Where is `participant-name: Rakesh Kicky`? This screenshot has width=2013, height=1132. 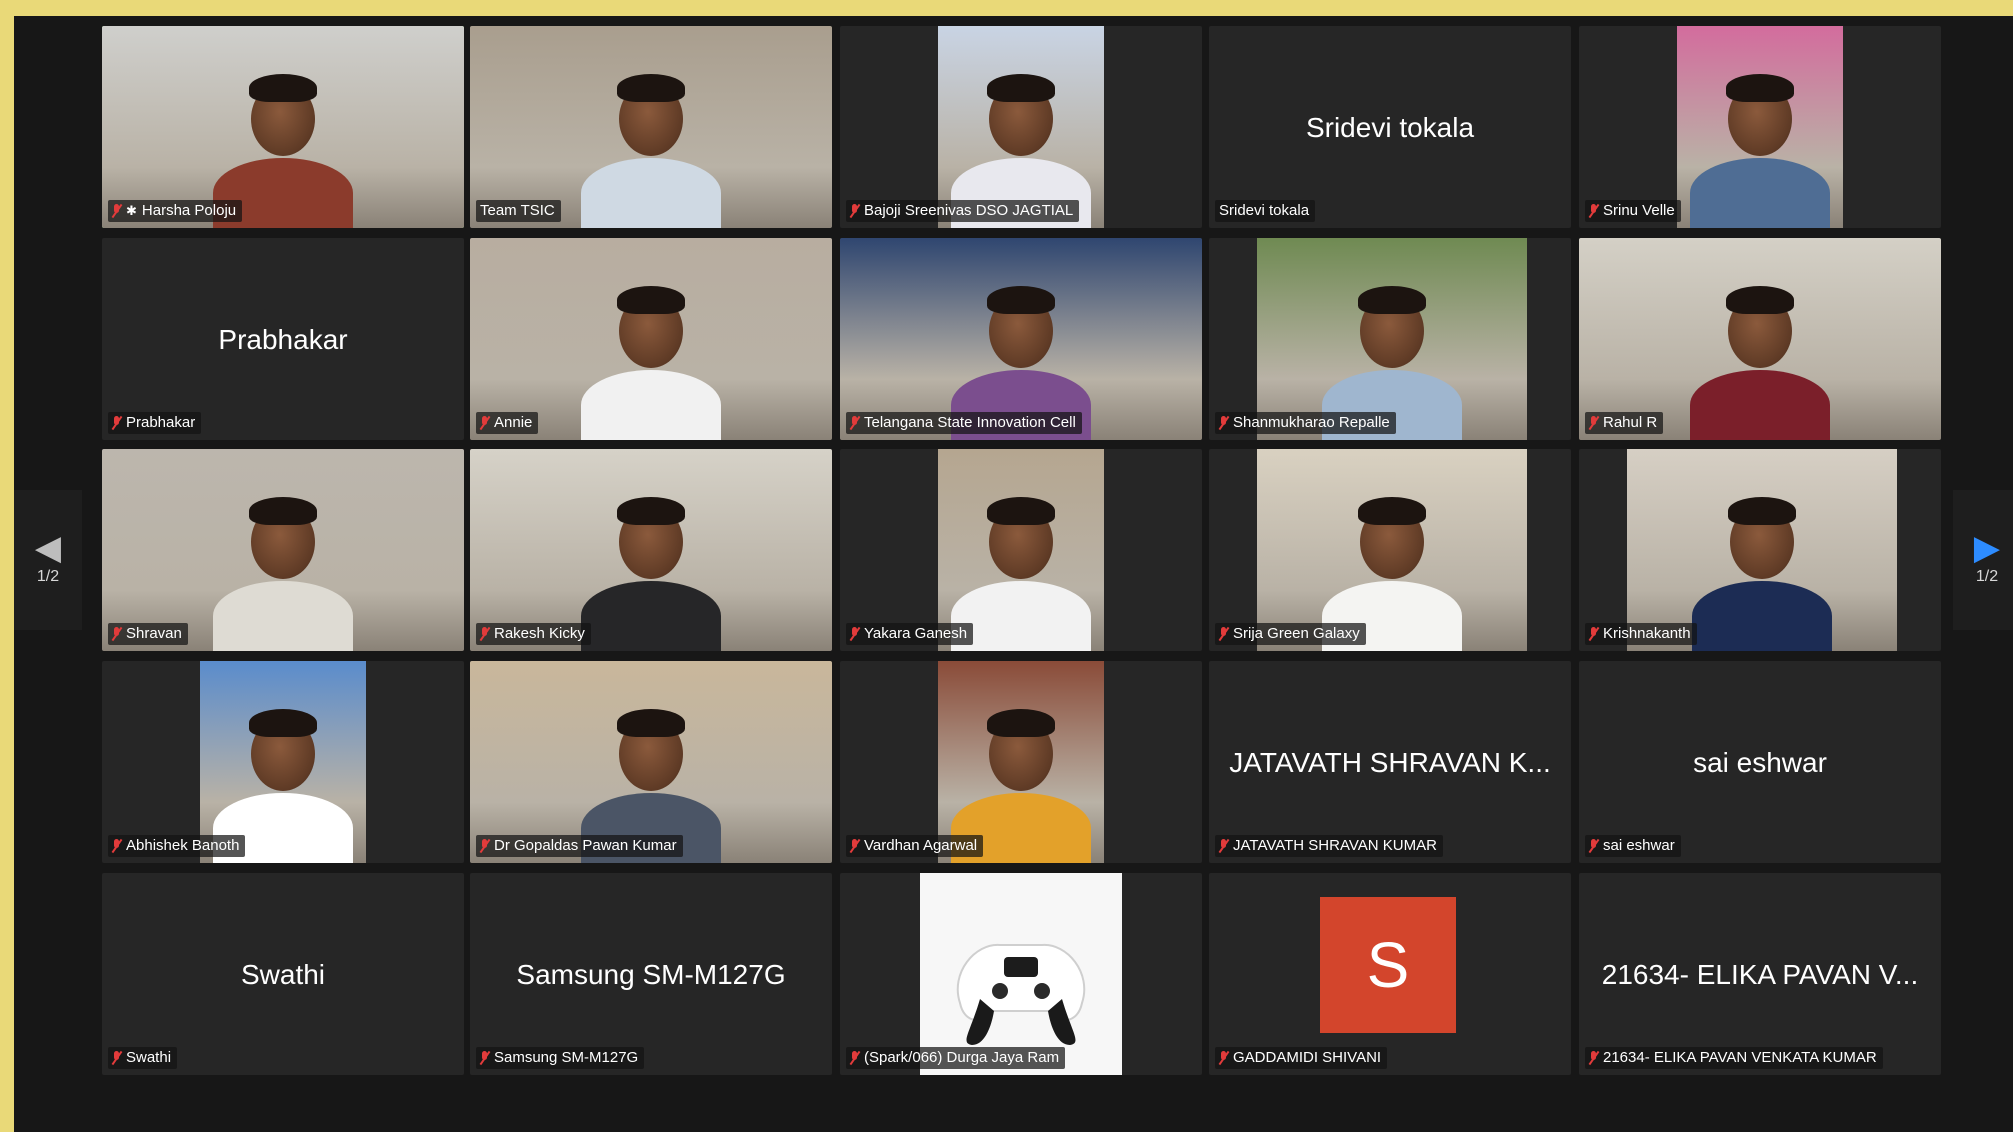 participant-name: Rakesh Kicky is located at coordinates (539, 633).